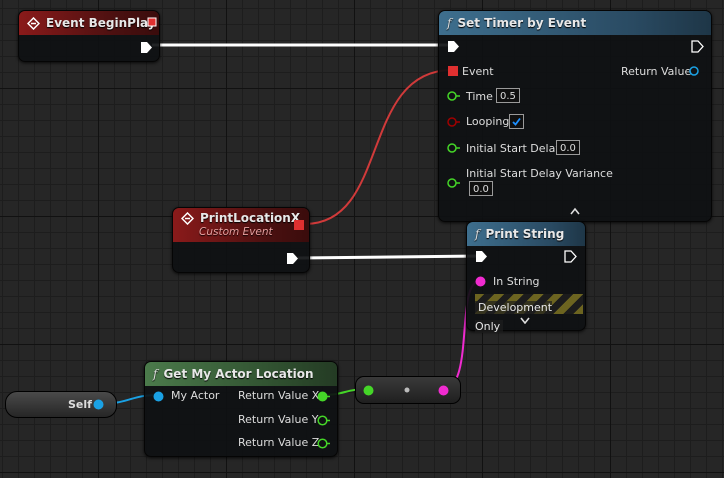 The height and width of the screenshot is (478, 724). Describe the element at coordinates (539, 173) in the screenshot. I see `variance-label: Initial Start Delay Variance` at that location.